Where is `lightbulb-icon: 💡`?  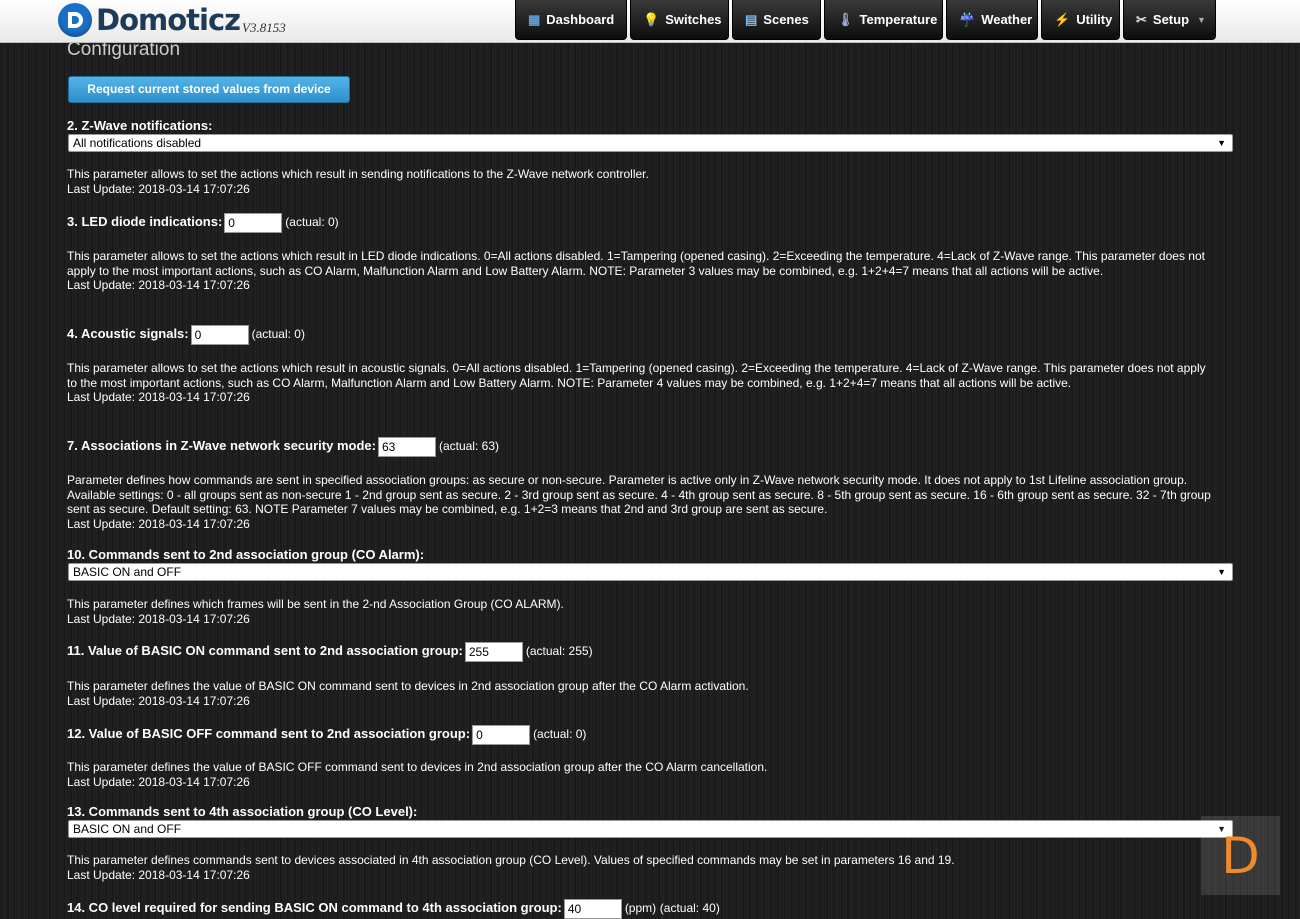
lightbulb-icon: 💡 is located at coordinates (651, 19).